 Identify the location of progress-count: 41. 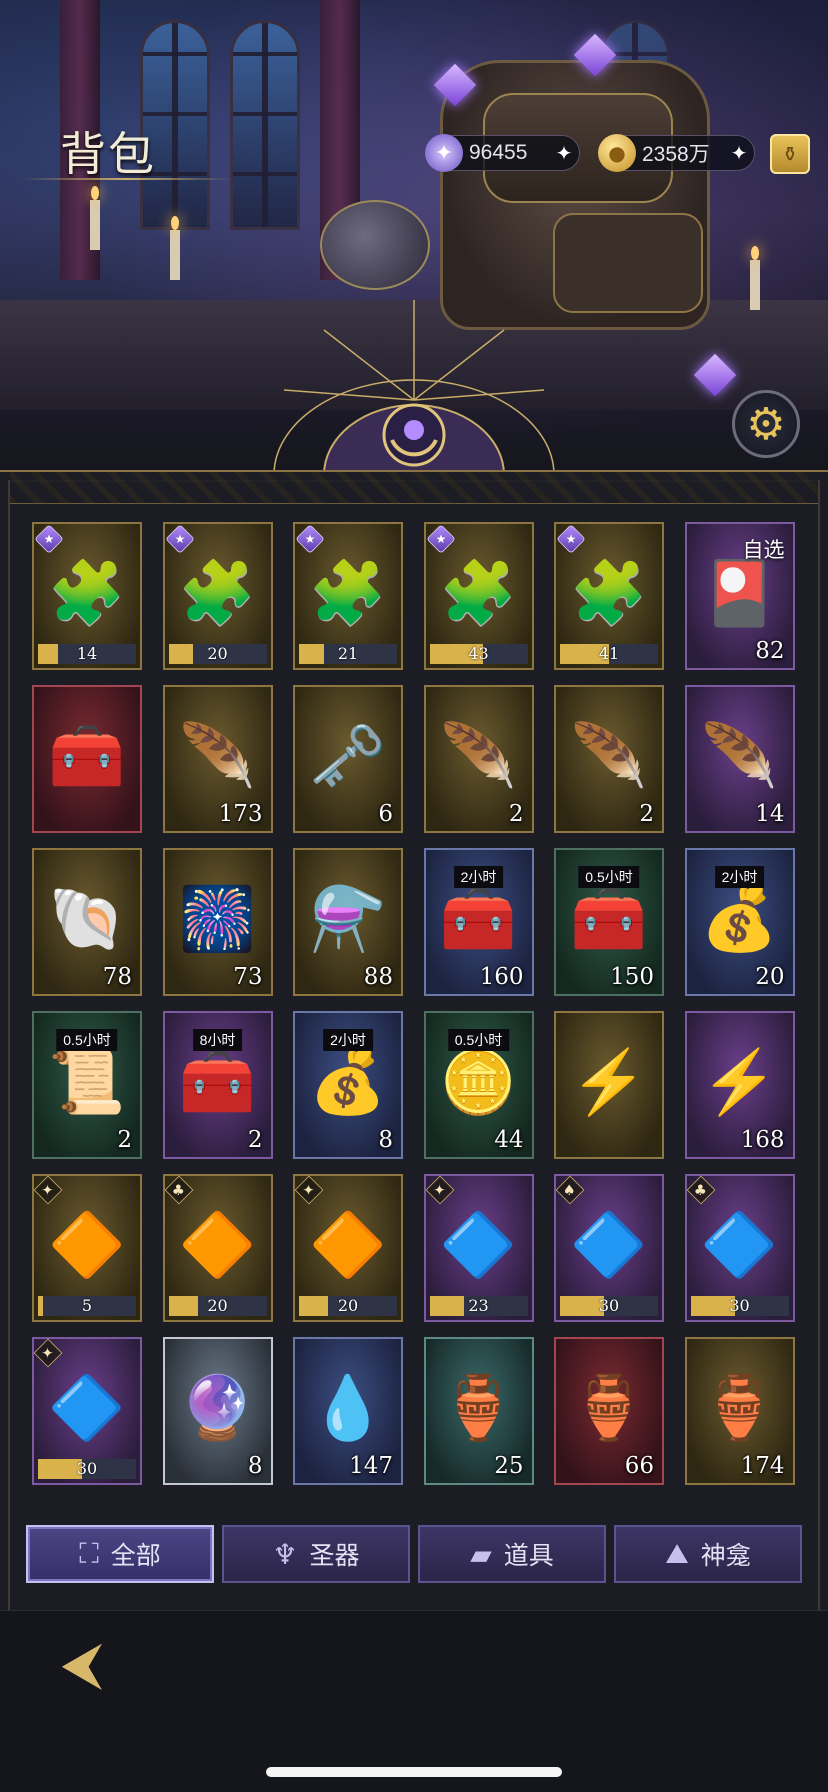
(609, 653).